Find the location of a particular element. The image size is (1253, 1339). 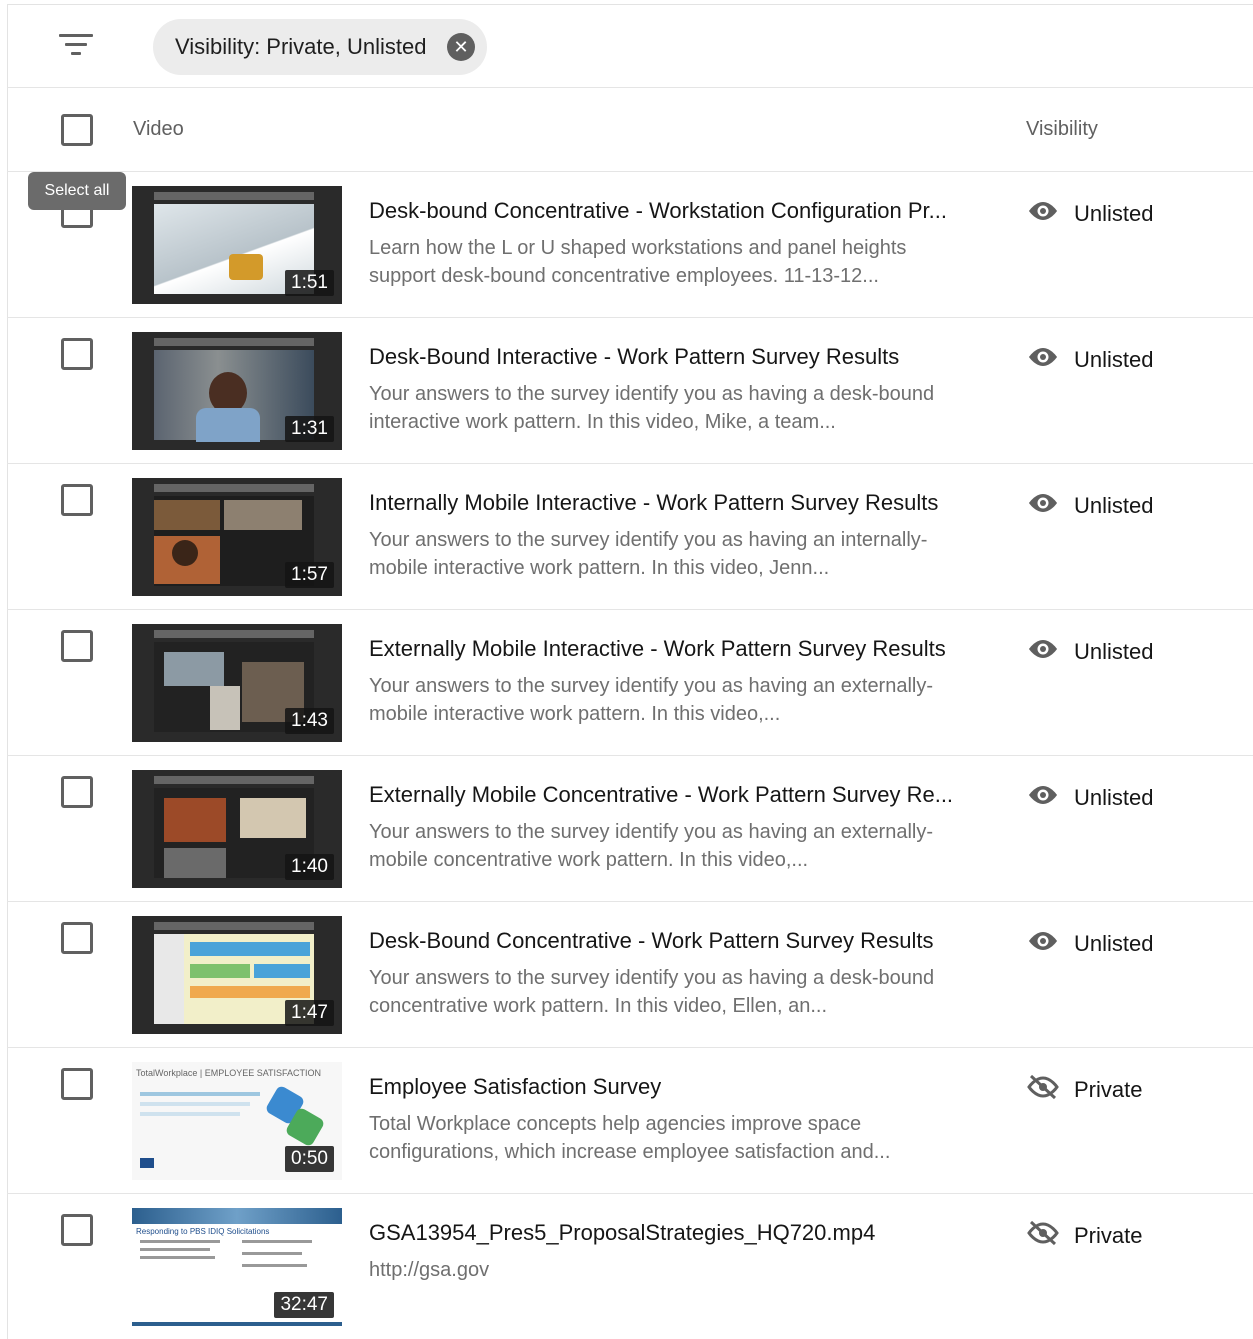

filter-icon is located at coordinates (76, 47).